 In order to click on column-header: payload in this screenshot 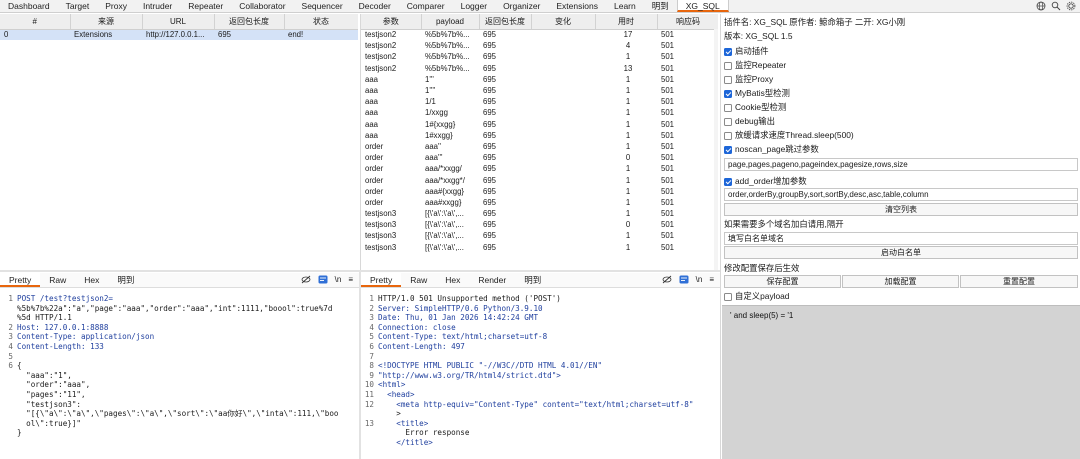, I will do `click(450, 22)`.